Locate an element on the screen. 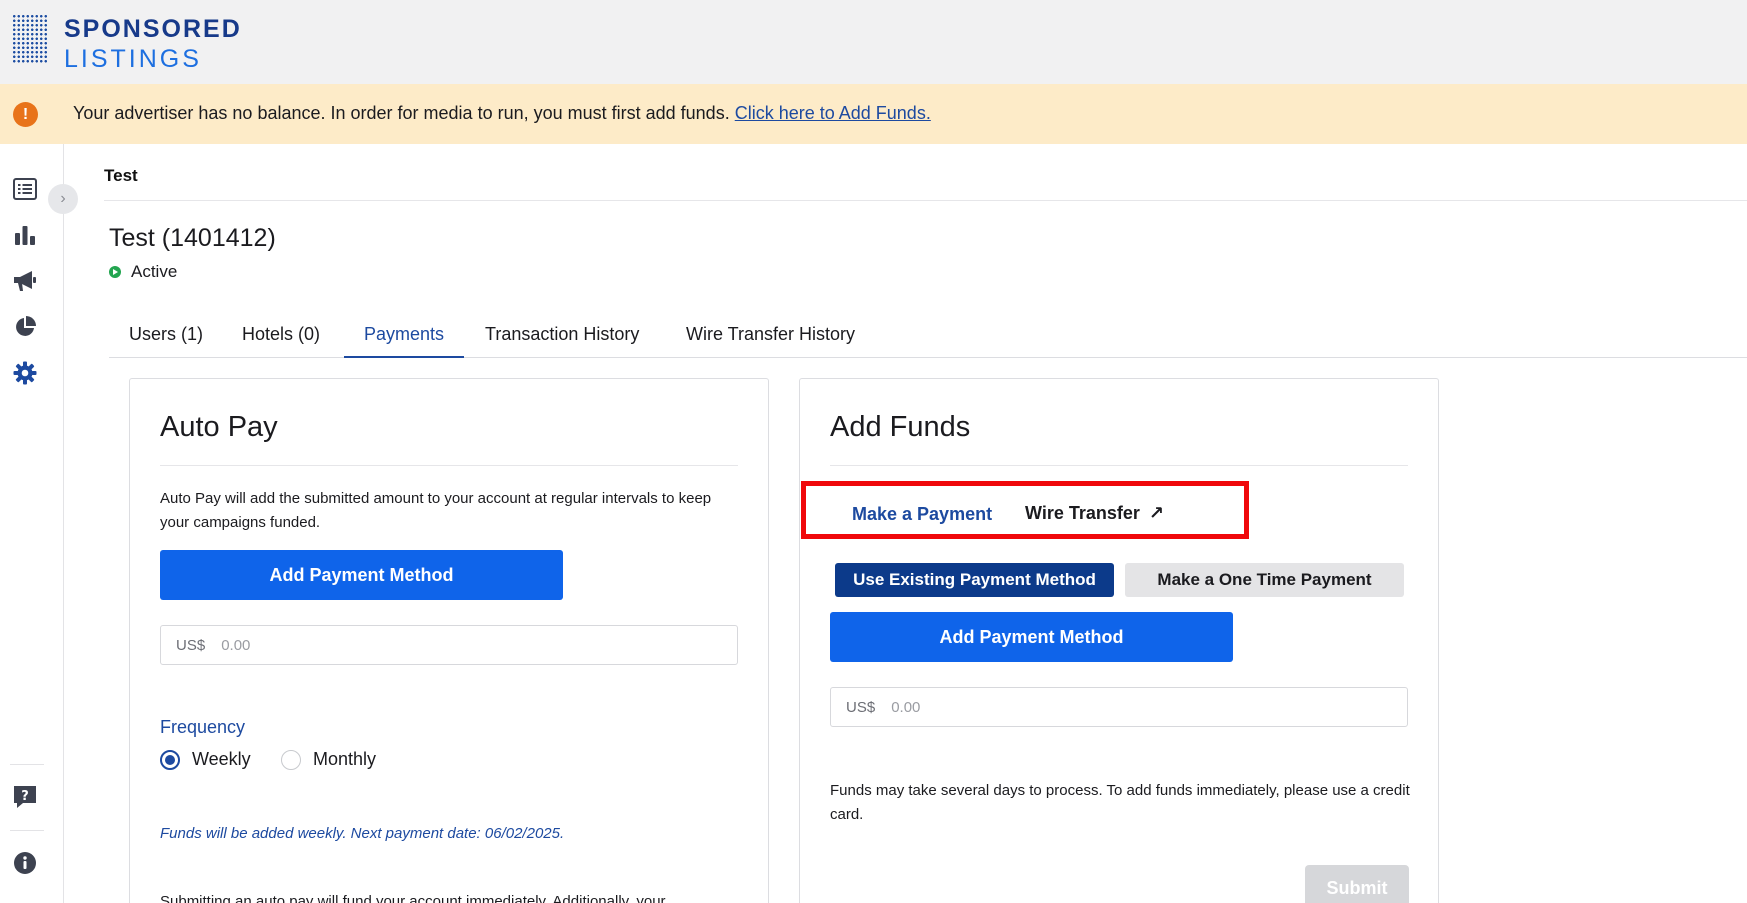 Image resolution: width=1747 pixels, height=903 pixels. weekly-radio is located at coordinates (170, 759).